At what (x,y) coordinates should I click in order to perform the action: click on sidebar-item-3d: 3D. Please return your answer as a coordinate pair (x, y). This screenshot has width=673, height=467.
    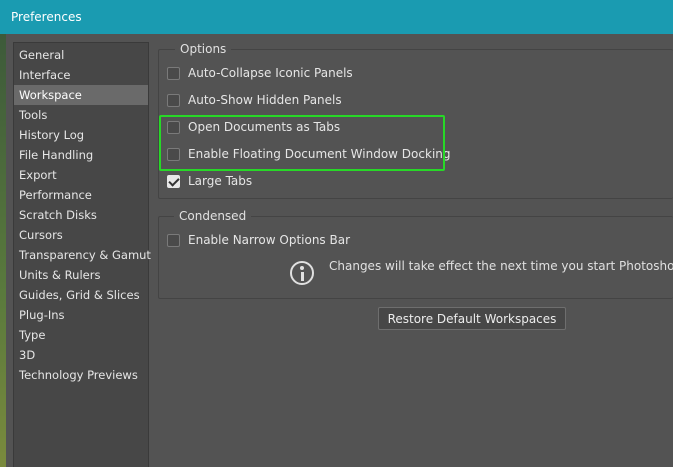
    Looking at the image, I should click on (81, 355).